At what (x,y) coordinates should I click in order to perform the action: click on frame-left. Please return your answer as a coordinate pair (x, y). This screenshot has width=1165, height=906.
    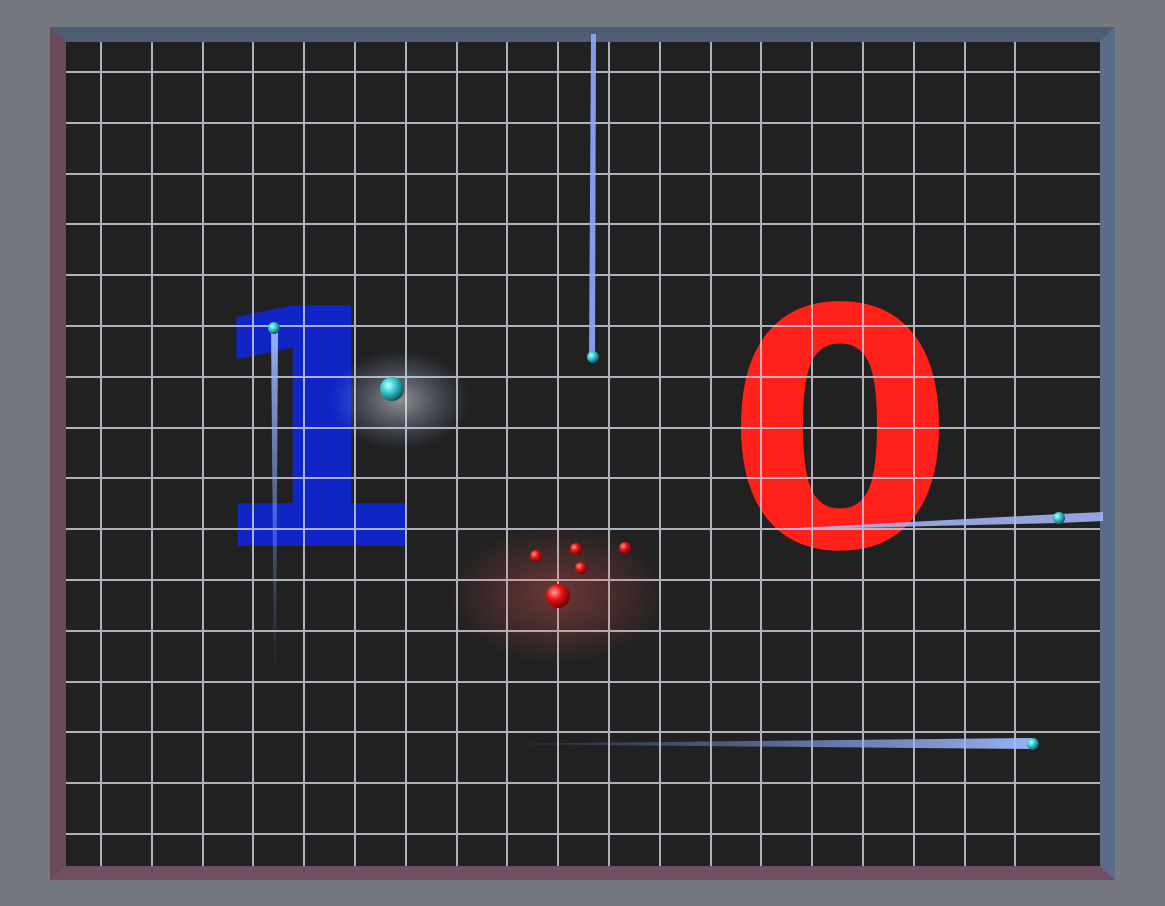
    Looking at the image, I should click on (58, 453).